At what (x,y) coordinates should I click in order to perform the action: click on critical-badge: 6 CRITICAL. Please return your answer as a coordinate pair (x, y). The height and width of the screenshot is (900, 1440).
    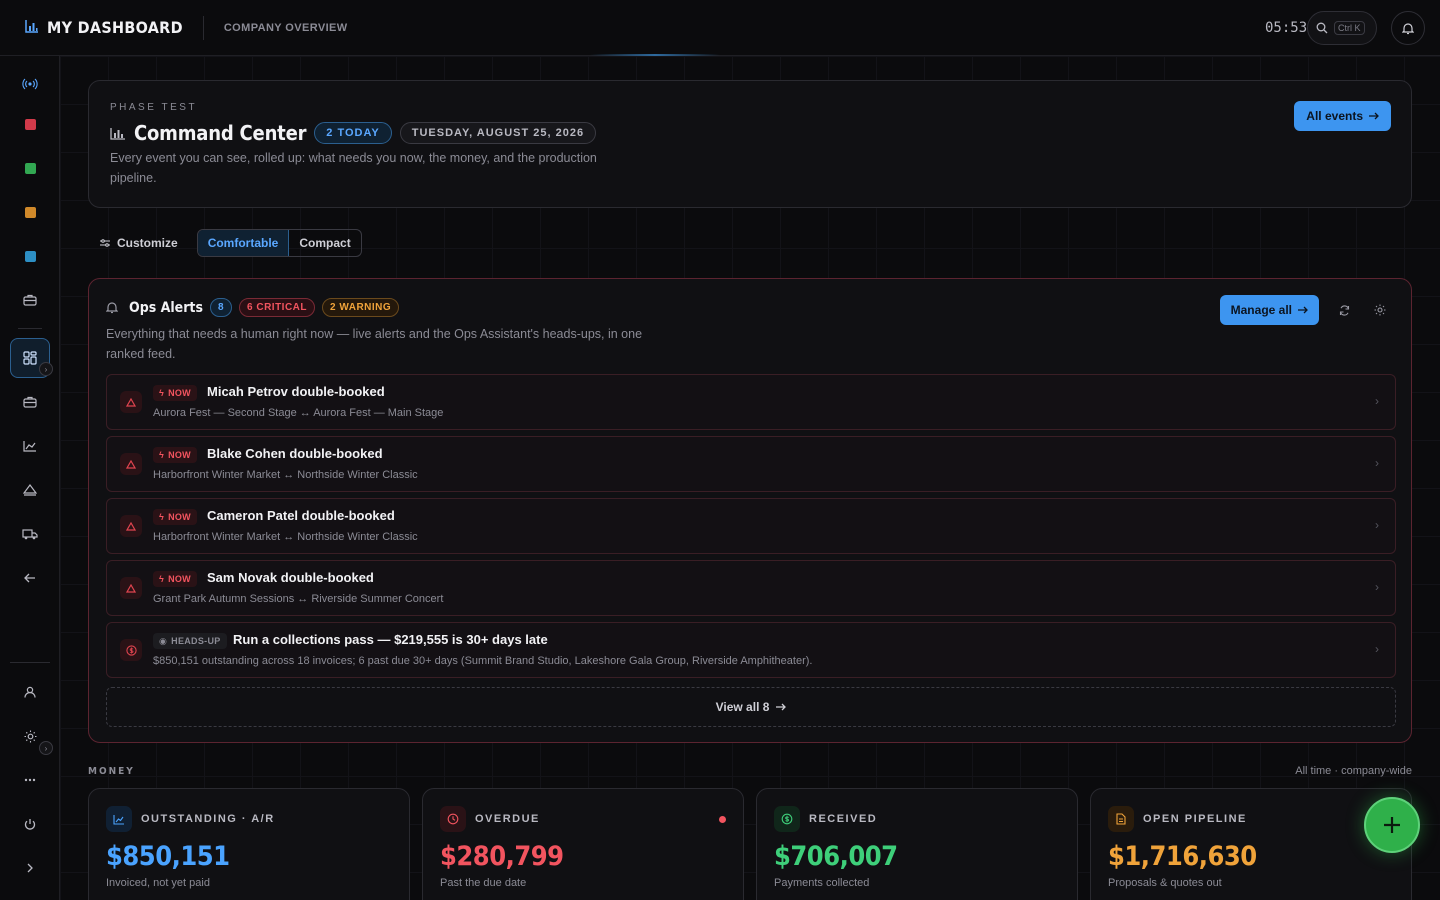
    Looking at the image, I should click on (277, 307).